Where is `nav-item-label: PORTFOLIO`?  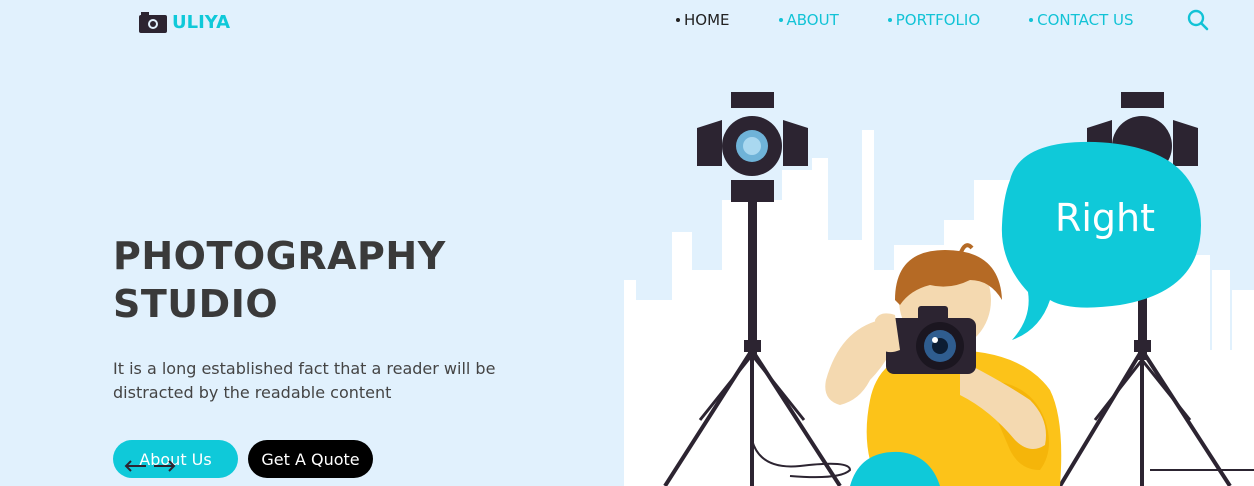
nav-item-label: PORTFOLIO is located at coordinates (938, 20).